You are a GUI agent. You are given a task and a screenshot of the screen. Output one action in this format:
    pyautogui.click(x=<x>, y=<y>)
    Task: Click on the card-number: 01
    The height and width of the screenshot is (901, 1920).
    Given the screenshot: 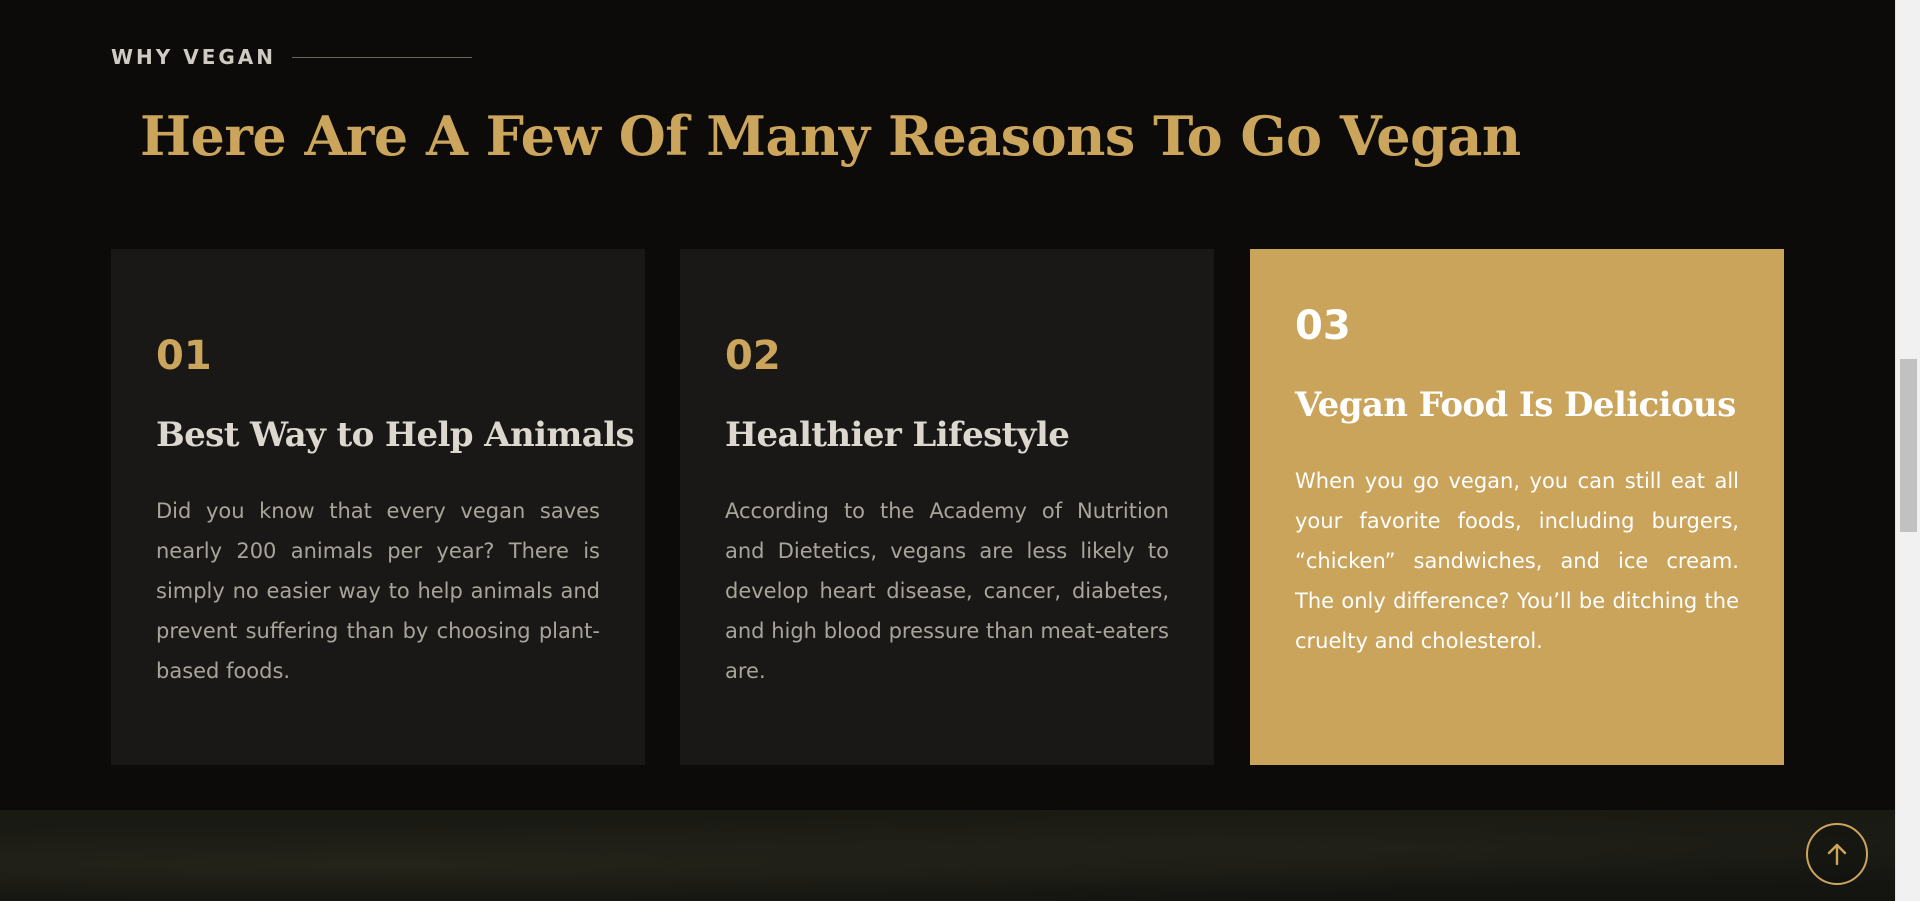 What is the action you would take?
    pyautogui.click(x=184, y=356)
    